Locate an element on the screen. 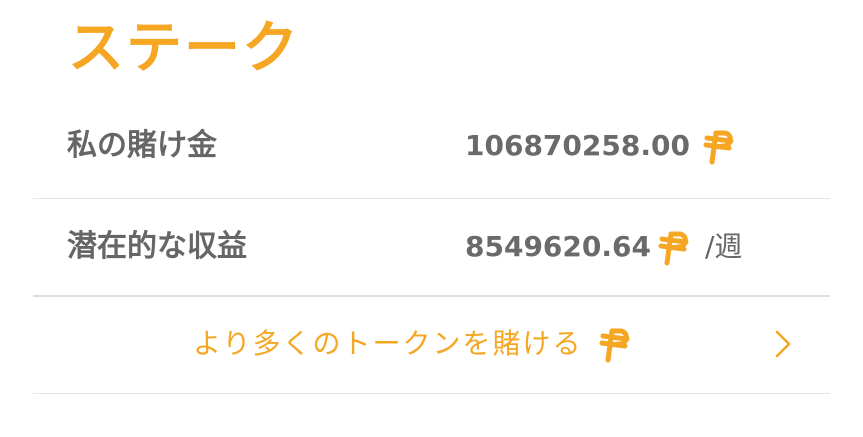 The height and width of the screenshot is (437, 863). my-stake-value: 106870258.00 is located at coordinates (577, 145).